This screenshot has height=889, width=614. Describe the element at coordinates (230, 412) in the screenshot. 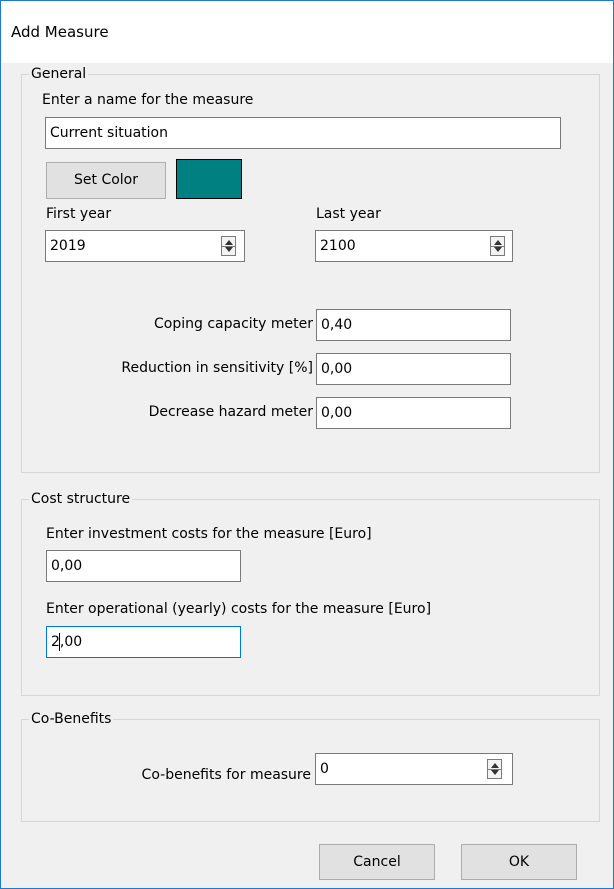

I see `decrease-hazard-label: Decrease hazard meter` at that location.